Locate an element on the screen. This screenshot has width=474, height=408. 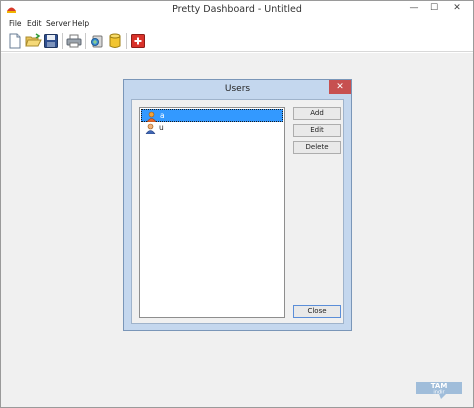
database-button is located at coordinates (115, 41).